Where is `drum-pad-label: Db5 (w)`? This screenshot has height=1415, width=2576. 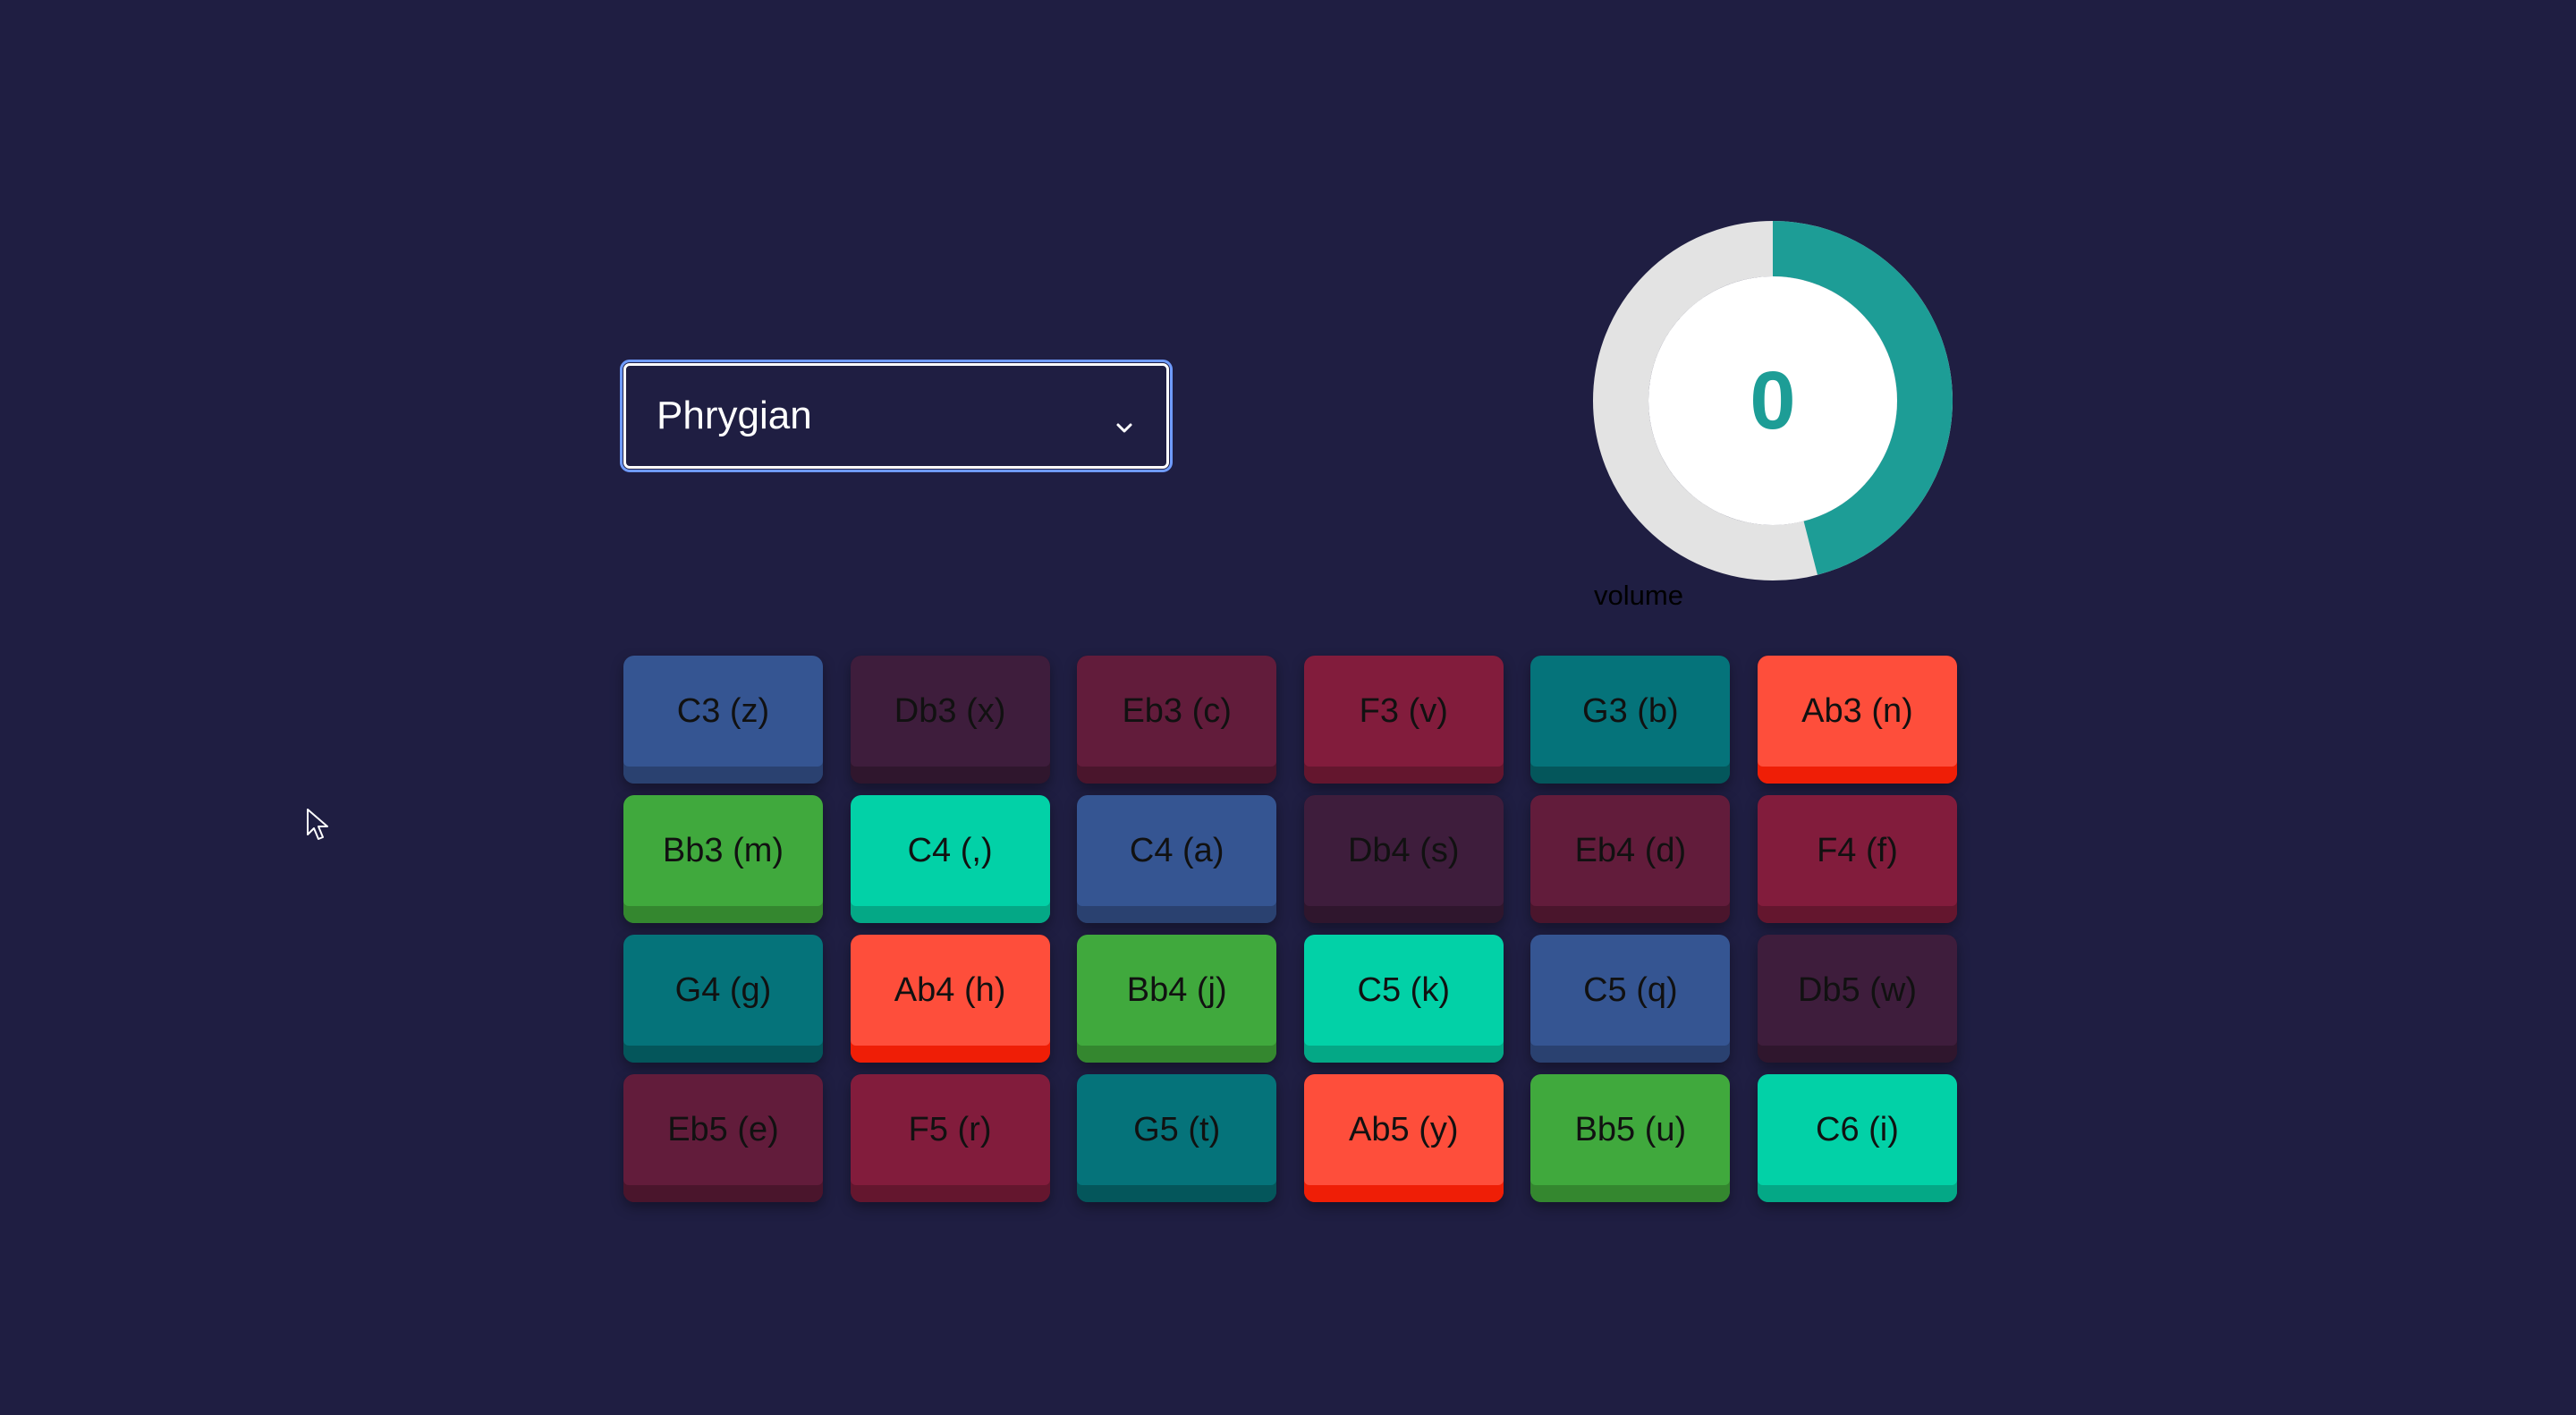
drum-pad-label: Db5 (w) is located at coordinates (1857, 991).